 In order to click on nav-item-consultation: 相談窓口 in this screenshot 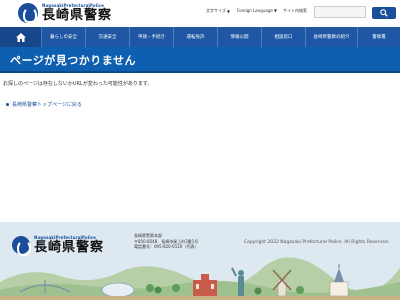, I will do `click(284, 37)`.